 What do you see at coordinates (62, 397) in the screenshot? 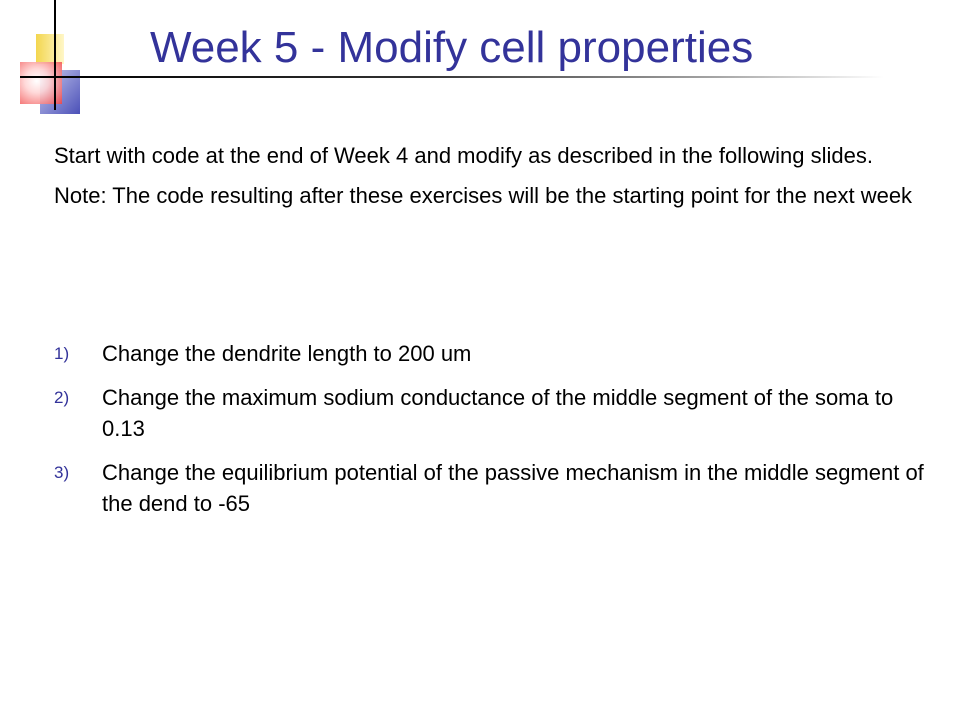
I see `step-number: 2)` at bounding box center [62, 397].